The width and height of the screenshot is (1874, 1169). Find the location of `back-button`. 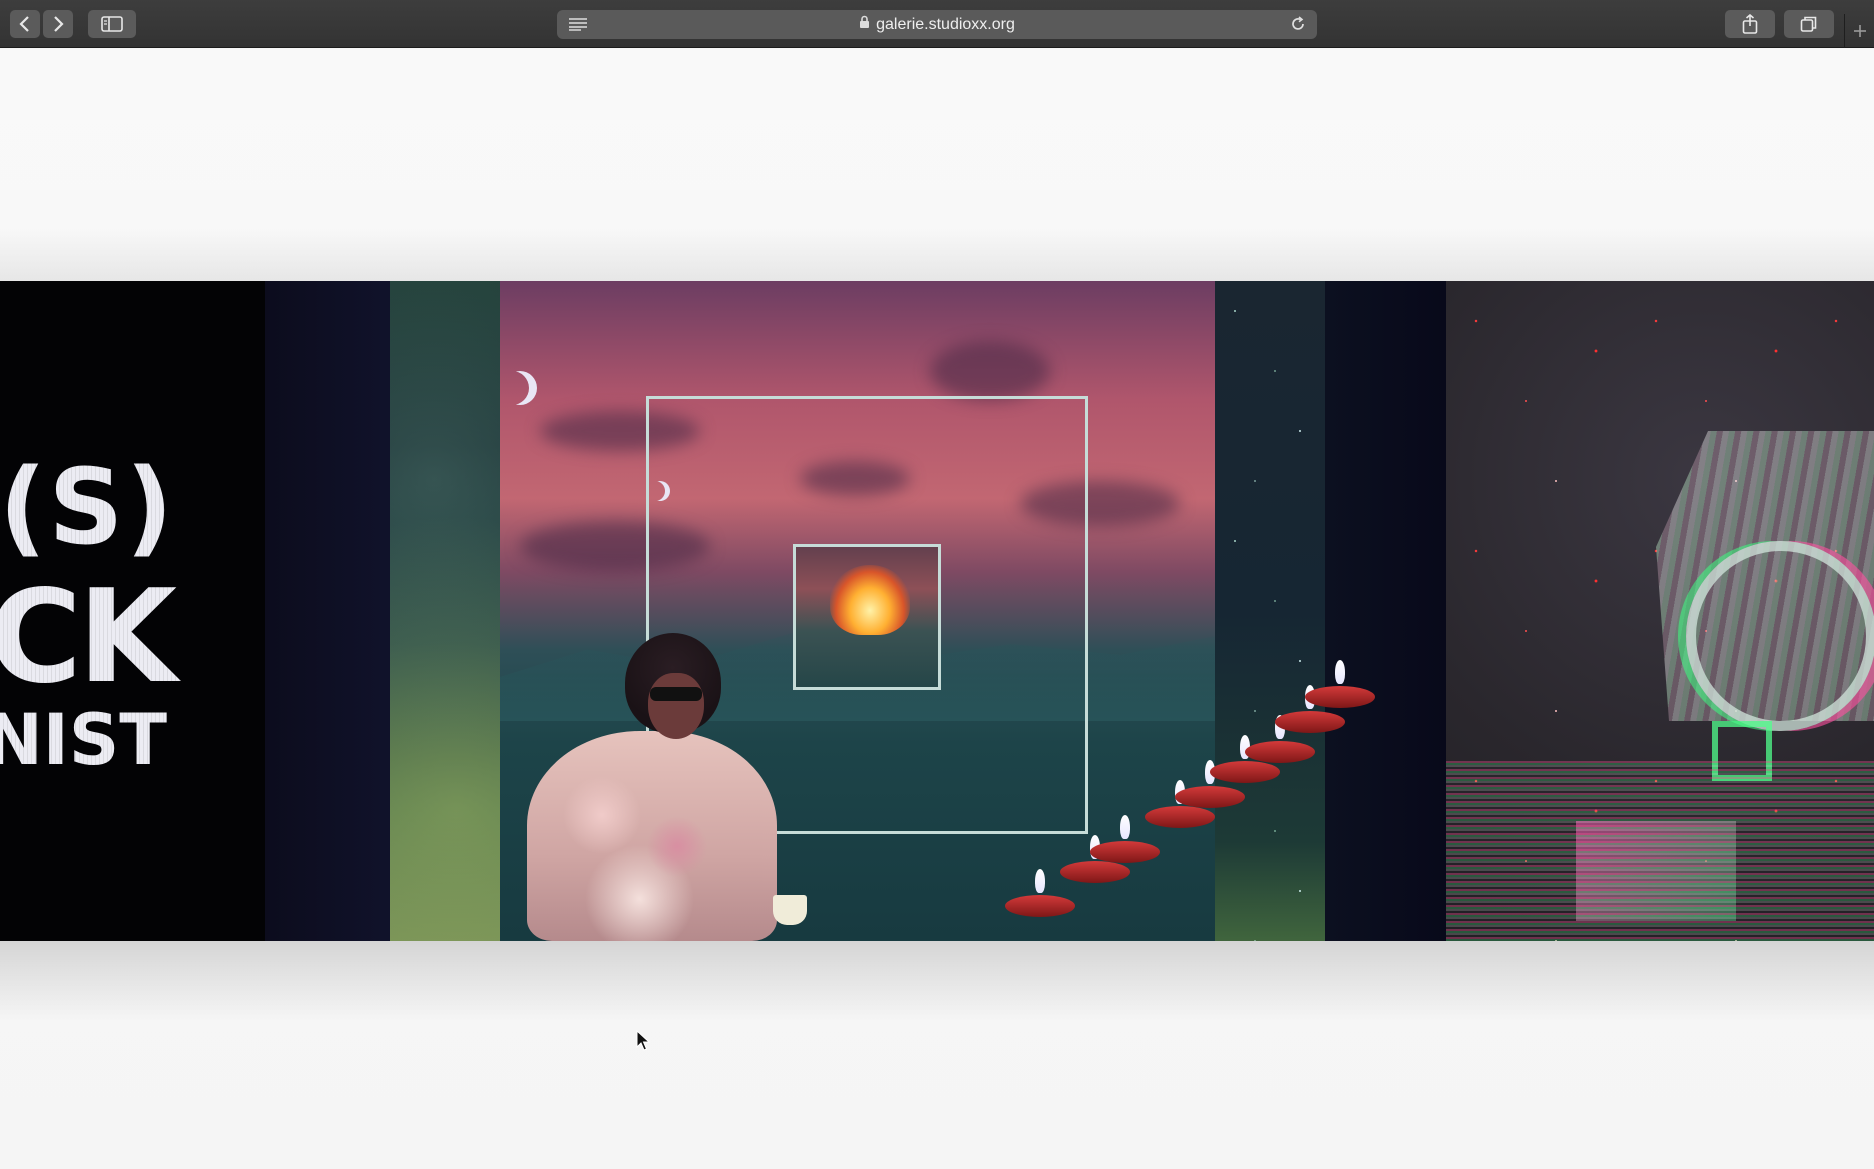

back-button is located at coordinates (25, 24).